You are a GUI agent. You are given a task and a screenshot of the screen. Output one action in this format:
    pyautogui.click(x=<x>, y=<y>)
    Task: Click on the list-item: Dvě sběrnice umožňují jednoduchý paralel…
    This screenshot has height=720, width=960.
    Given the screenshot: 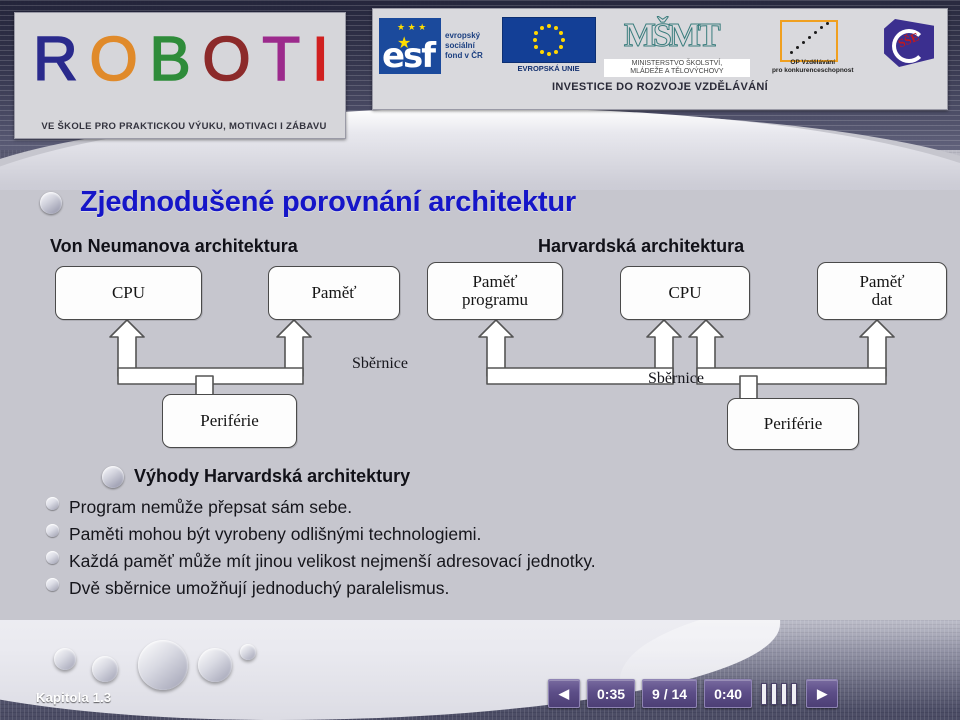 What is the action you would take?
    pyautogui.click(x=486, y=588)
    